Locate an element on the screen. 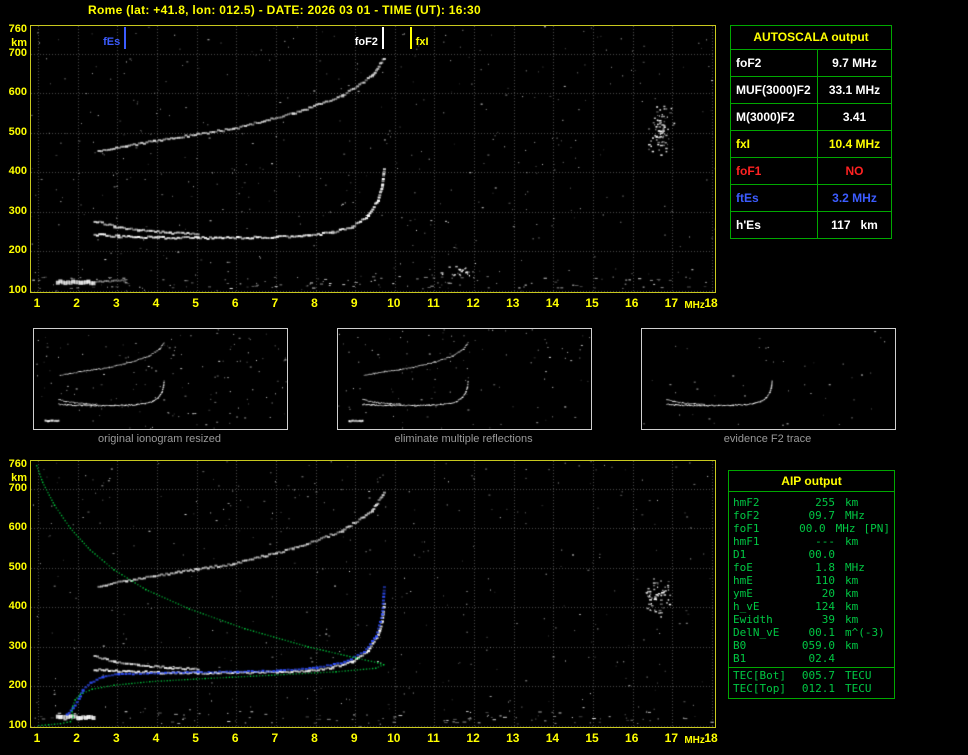  autoscala-param: MUF(3000)F2 is located at coordinates (774, 90).